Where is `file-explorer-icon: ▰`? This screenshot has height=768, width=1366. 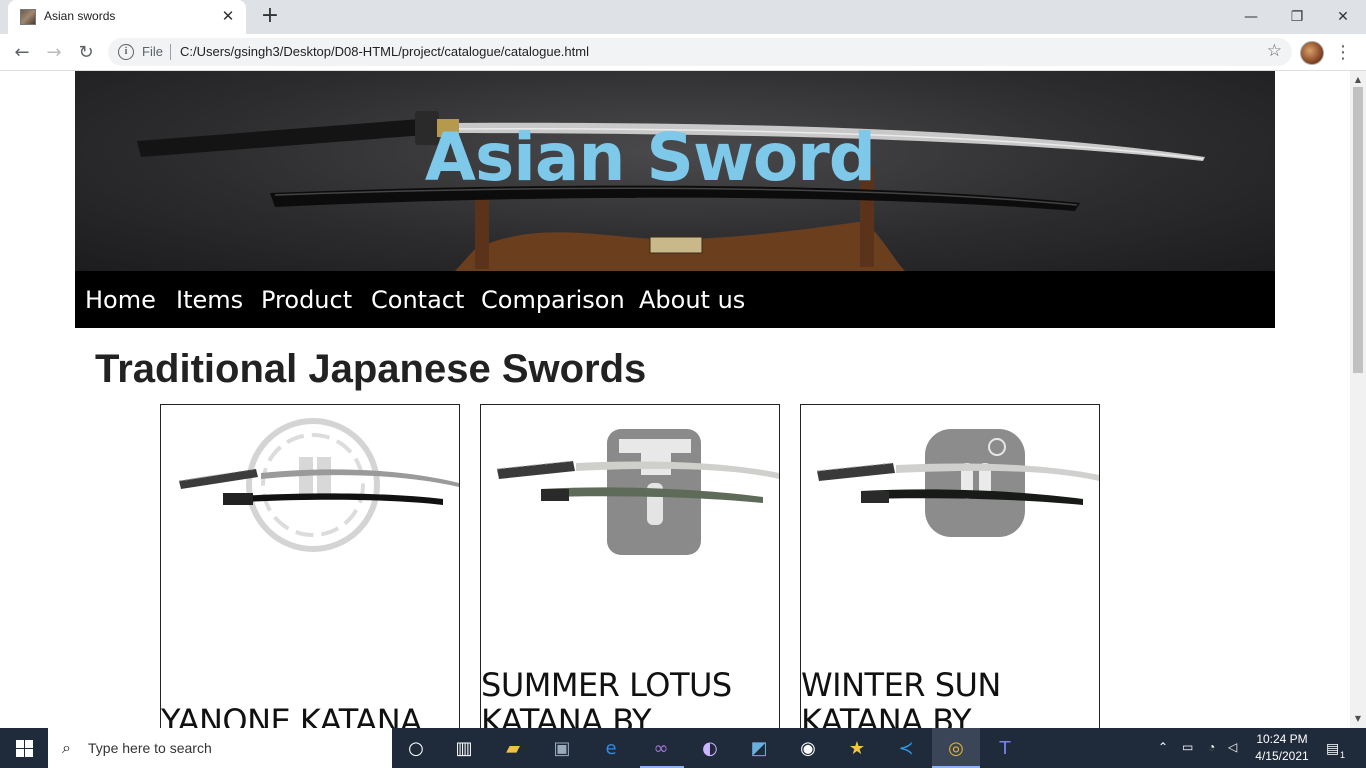
file-explorer-icon: ▰ is located at coordinates (513, 749).